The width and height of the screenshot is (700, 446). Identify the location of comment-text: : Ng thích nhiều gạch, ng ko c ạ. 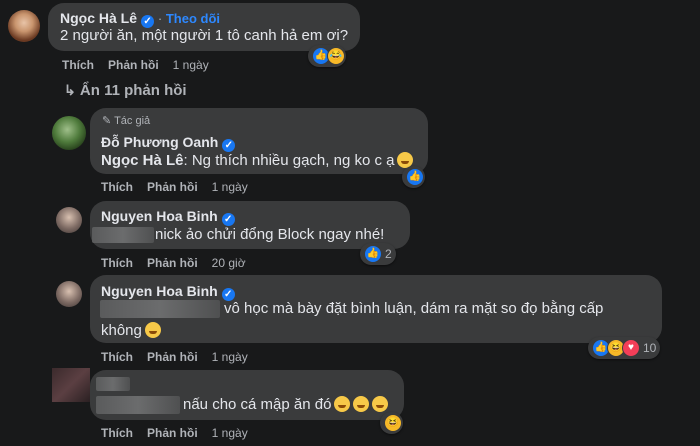
(289, 160).